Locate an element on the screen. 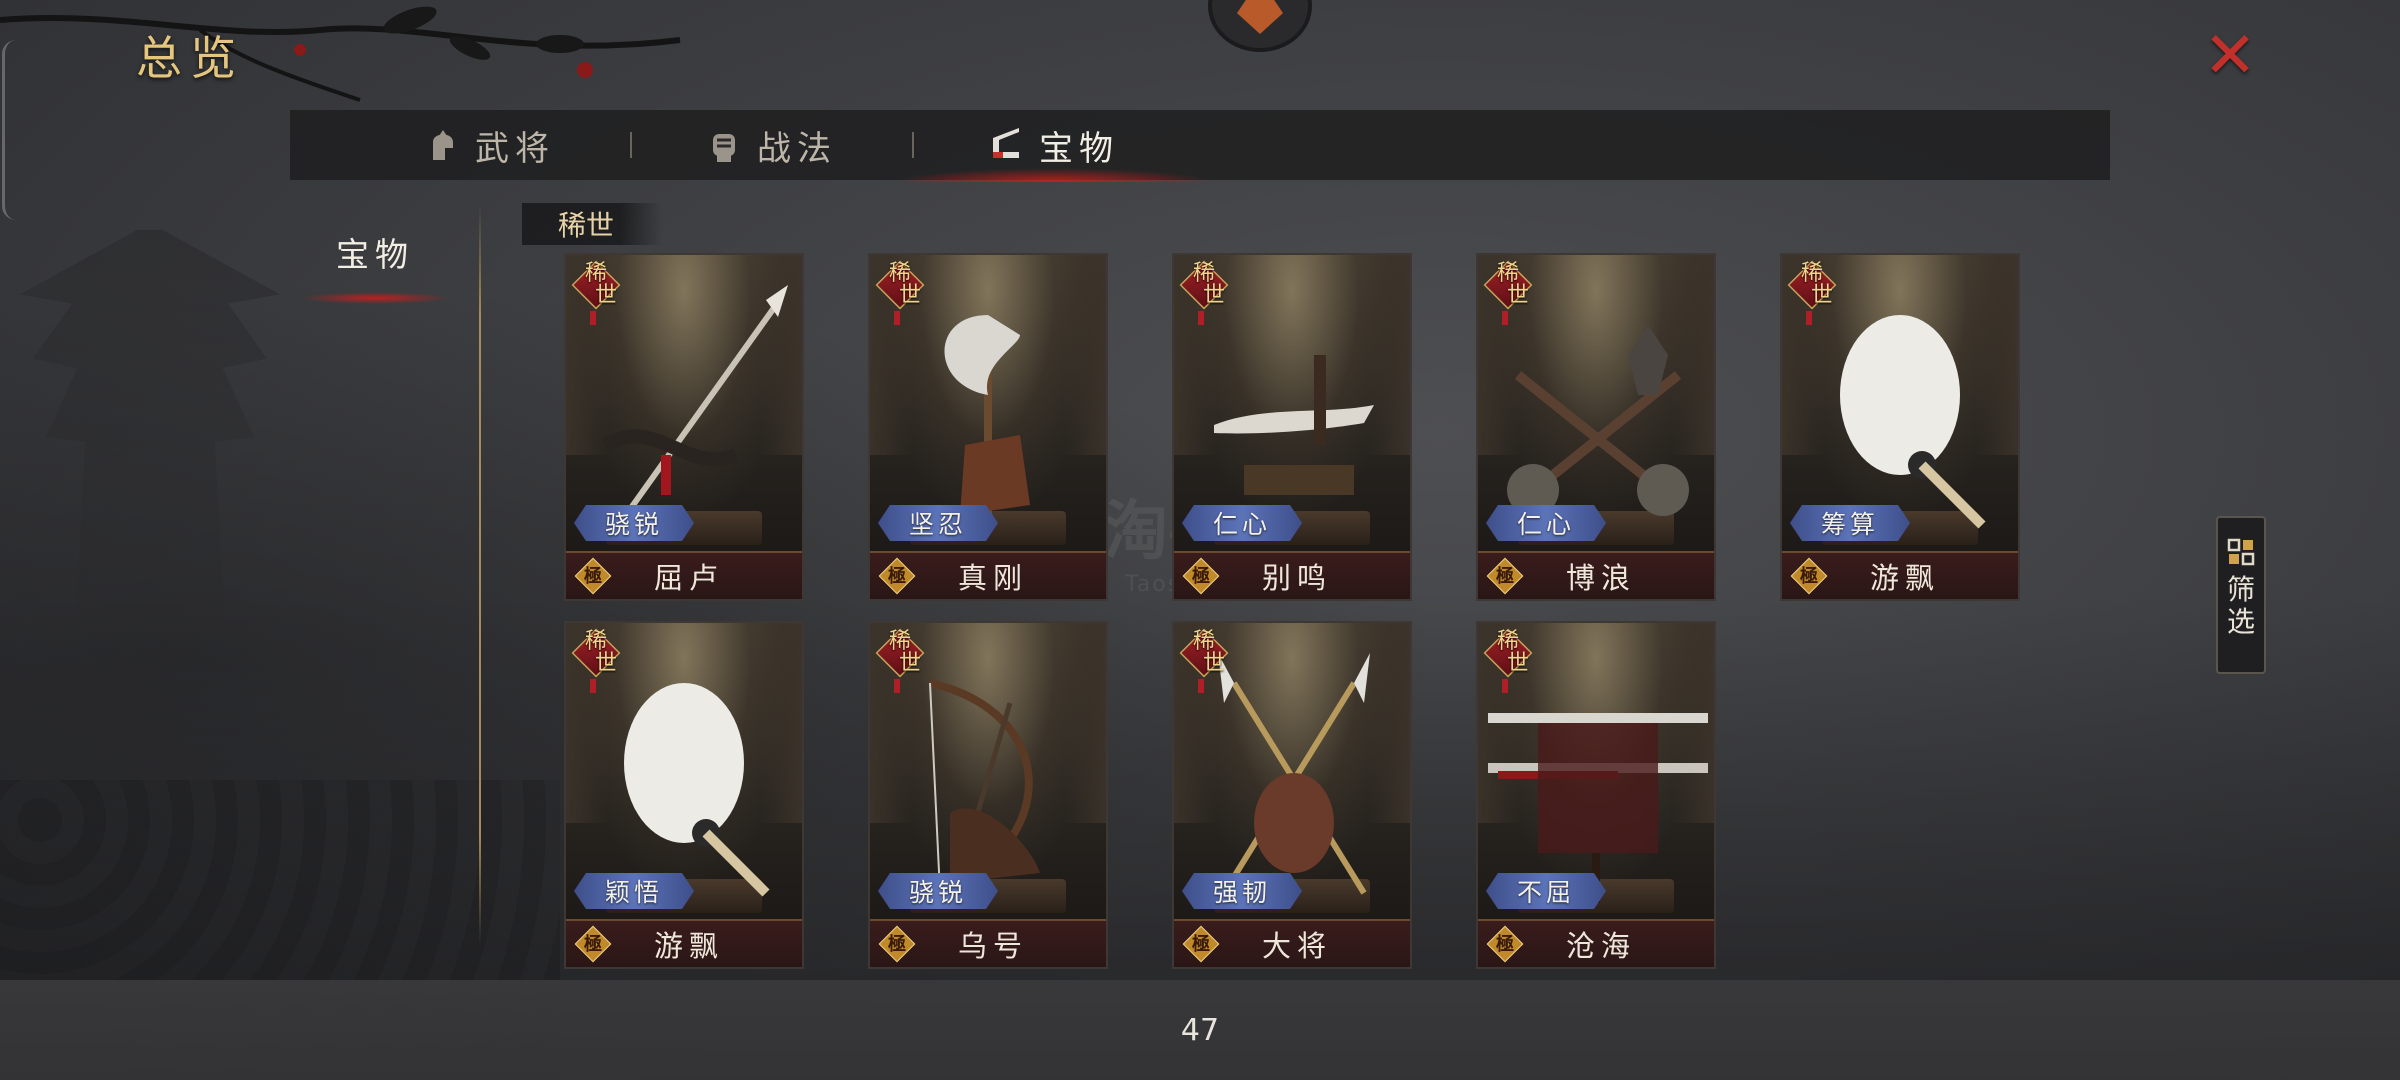  trait-tag: 坚忍 is located at coordinates (938, 523).